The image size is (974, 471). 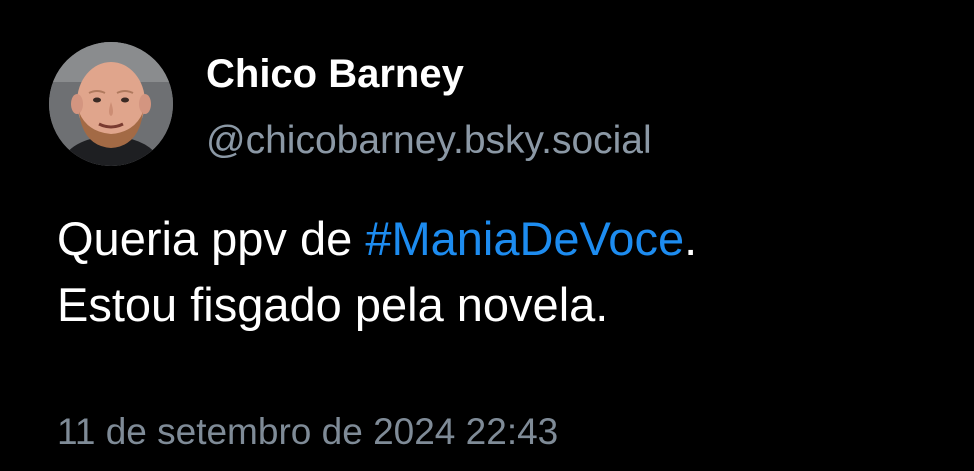 I want to click on avatar-image, so click(x=111, y=104).